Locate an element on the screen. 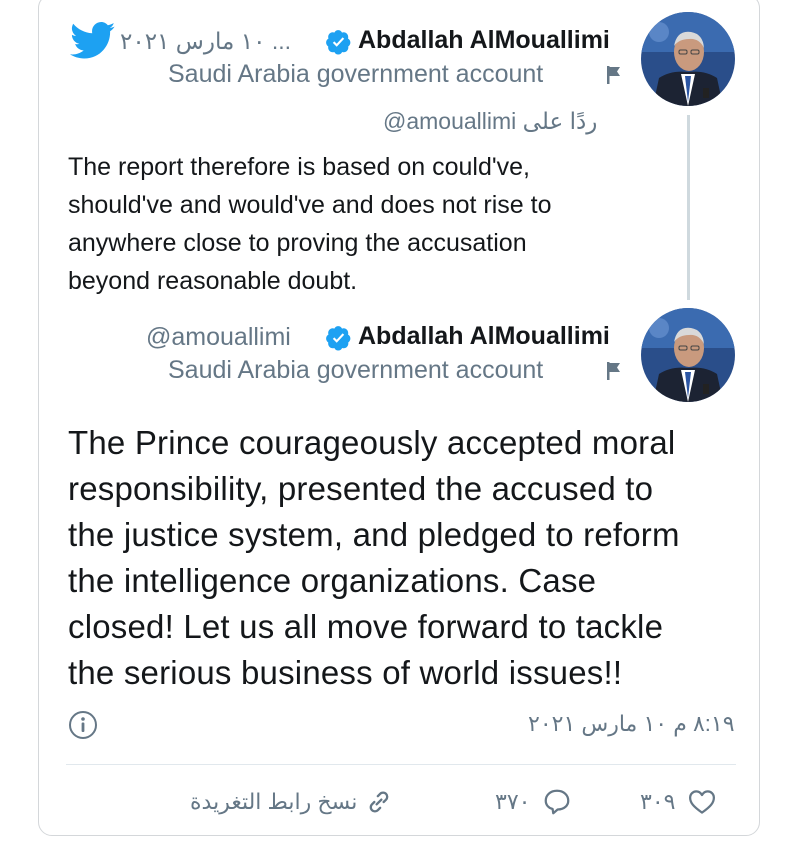 The width and height of the screenshot is (800, 845). main-author-name: Abdallah AlMouallimi is located at coordinates (484, 336).